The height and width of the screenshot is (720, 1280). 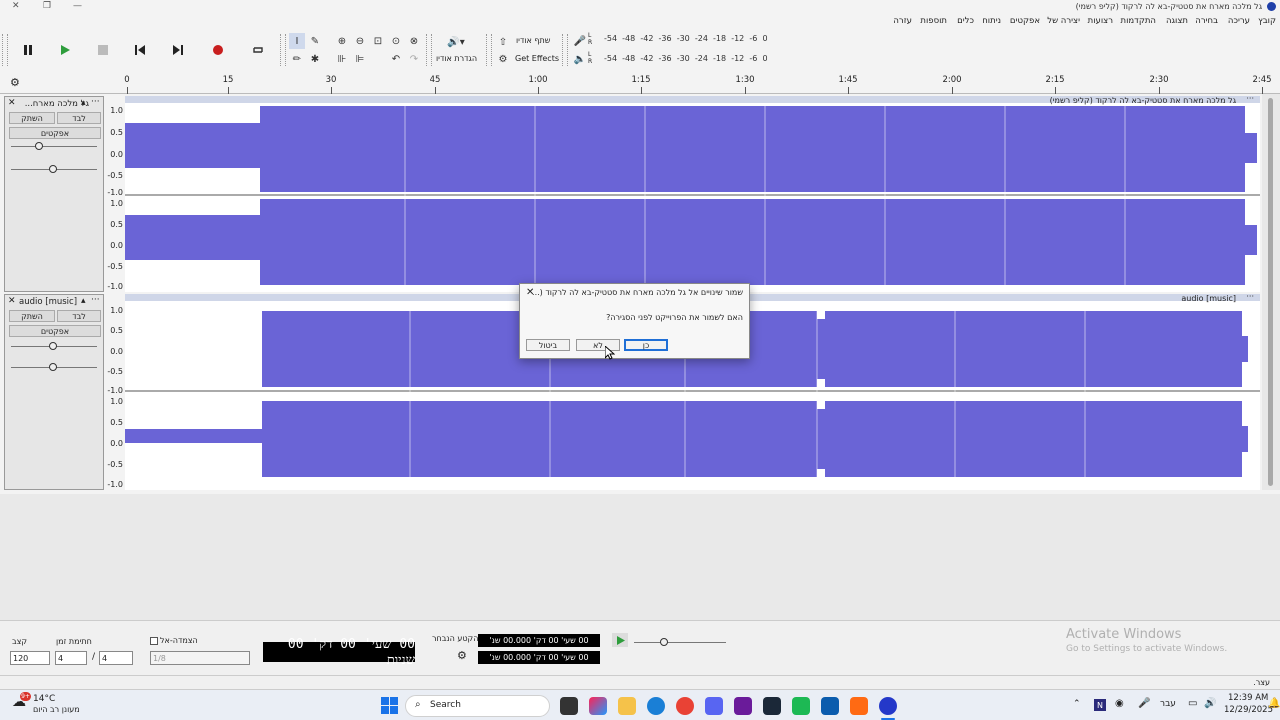 What do you see at coordinates (1206, 21) in the screenshot?
I see `menu-select: בחירה` at bounding box center [1206, 21].